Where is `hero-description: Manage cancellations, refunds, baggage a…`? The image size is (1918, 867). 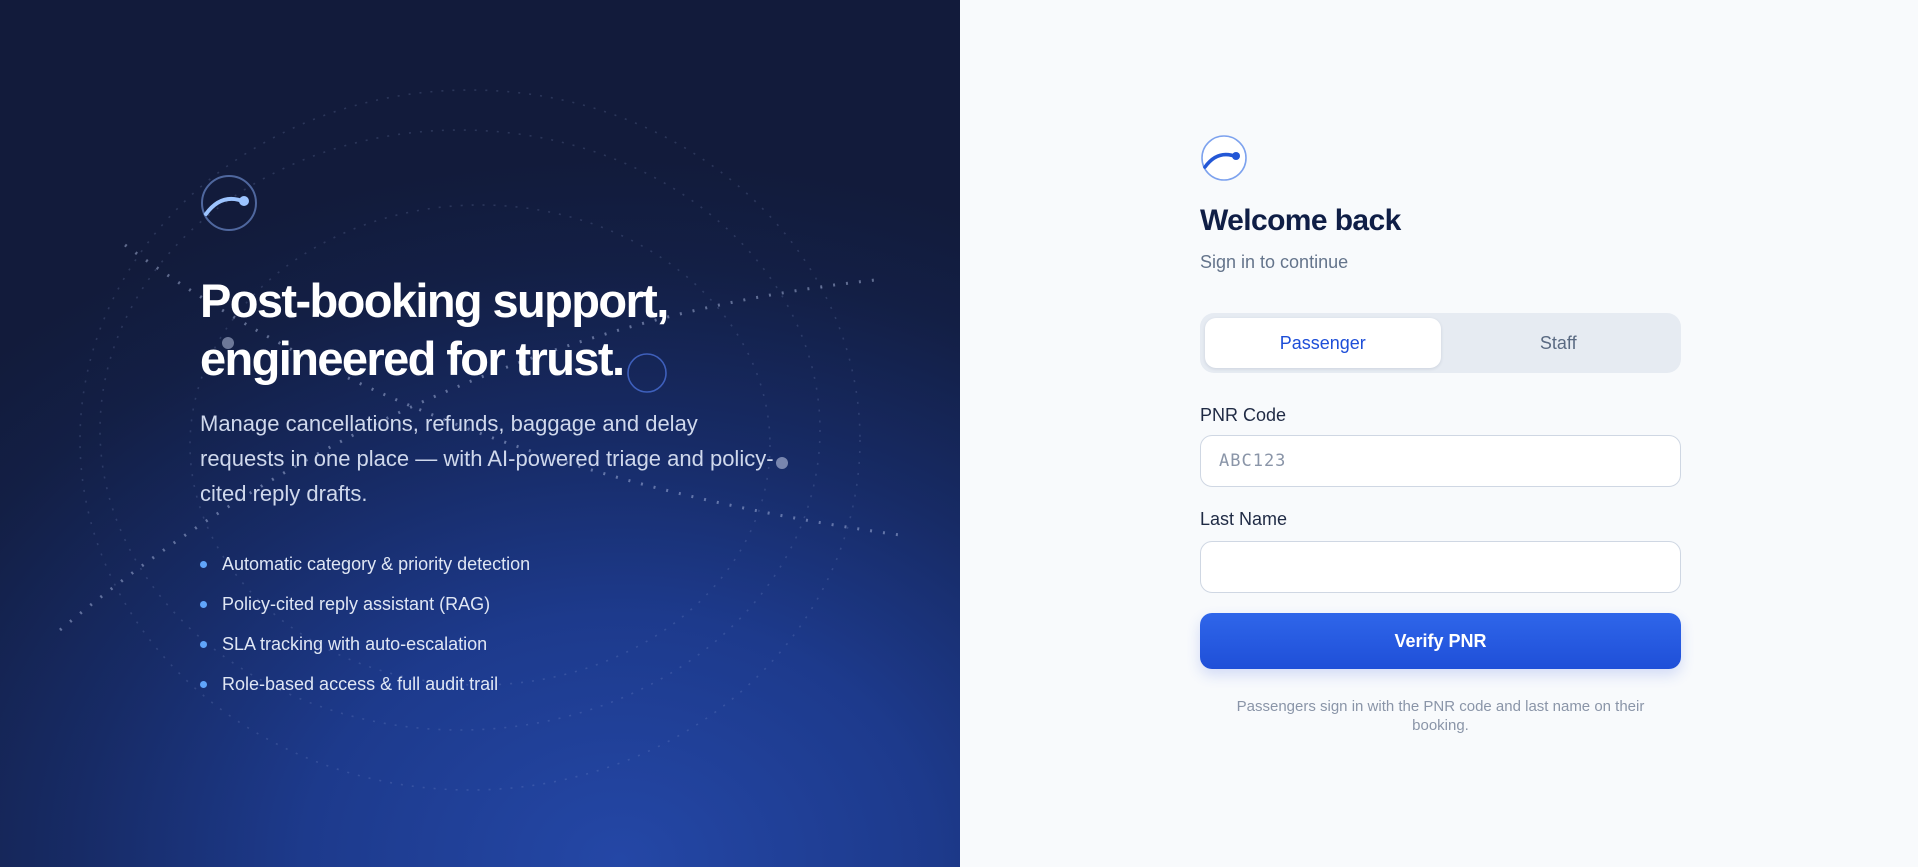 hero-description: Manage cancellations, refunds, baggage a… is located at coordinates (487, 458).